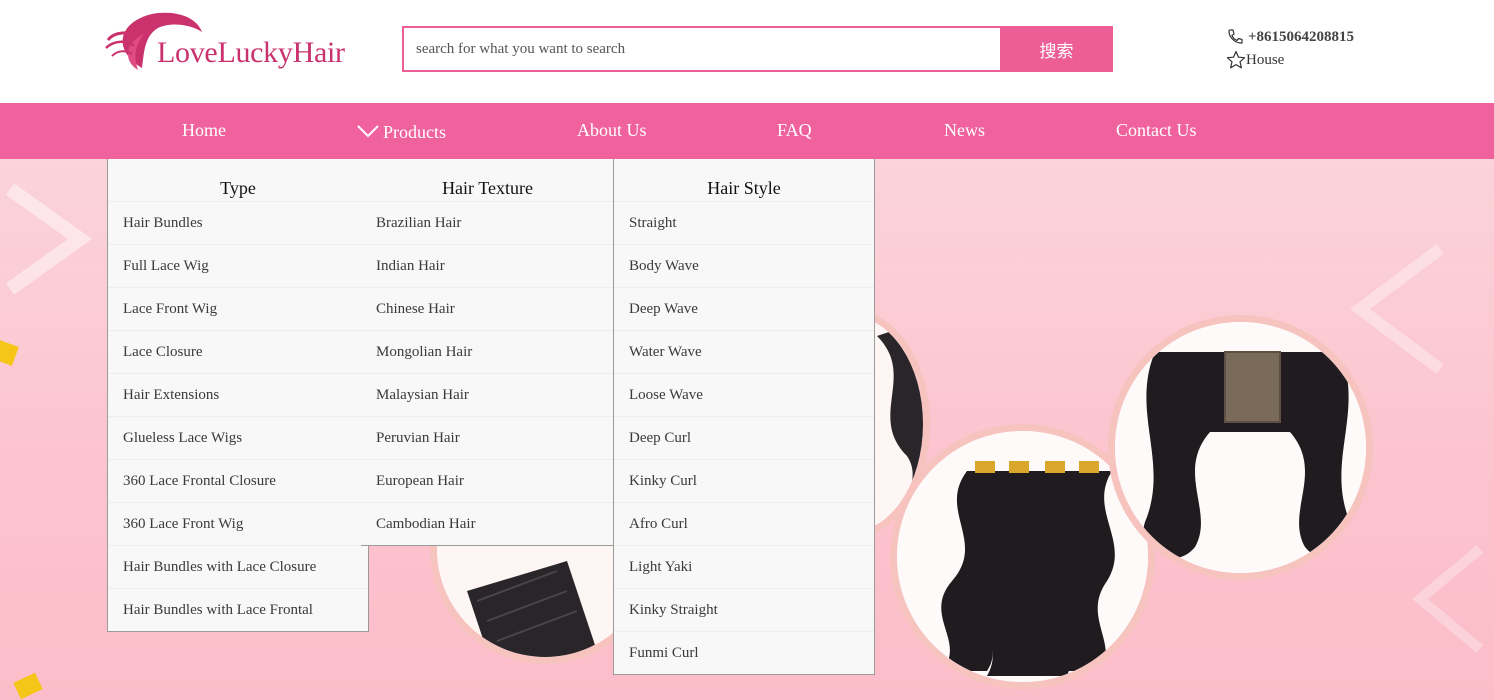 This screenshot has width=1494, height=700. I want to click on lace-closure-image, so click(1240, 447).